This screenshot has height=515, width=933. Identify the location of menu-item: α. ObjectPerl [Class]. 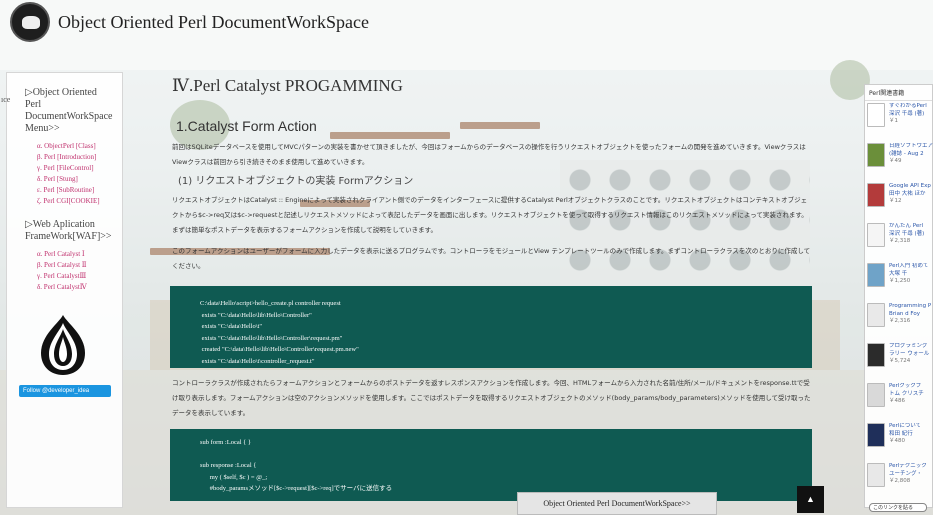
(75, 146).